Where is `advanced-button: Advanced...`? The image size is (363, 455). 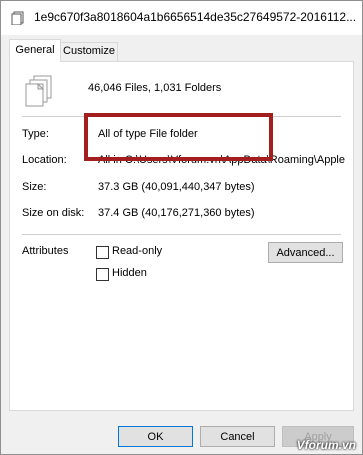
advanced-button: Advanced... is located at coordinates (305, 252).